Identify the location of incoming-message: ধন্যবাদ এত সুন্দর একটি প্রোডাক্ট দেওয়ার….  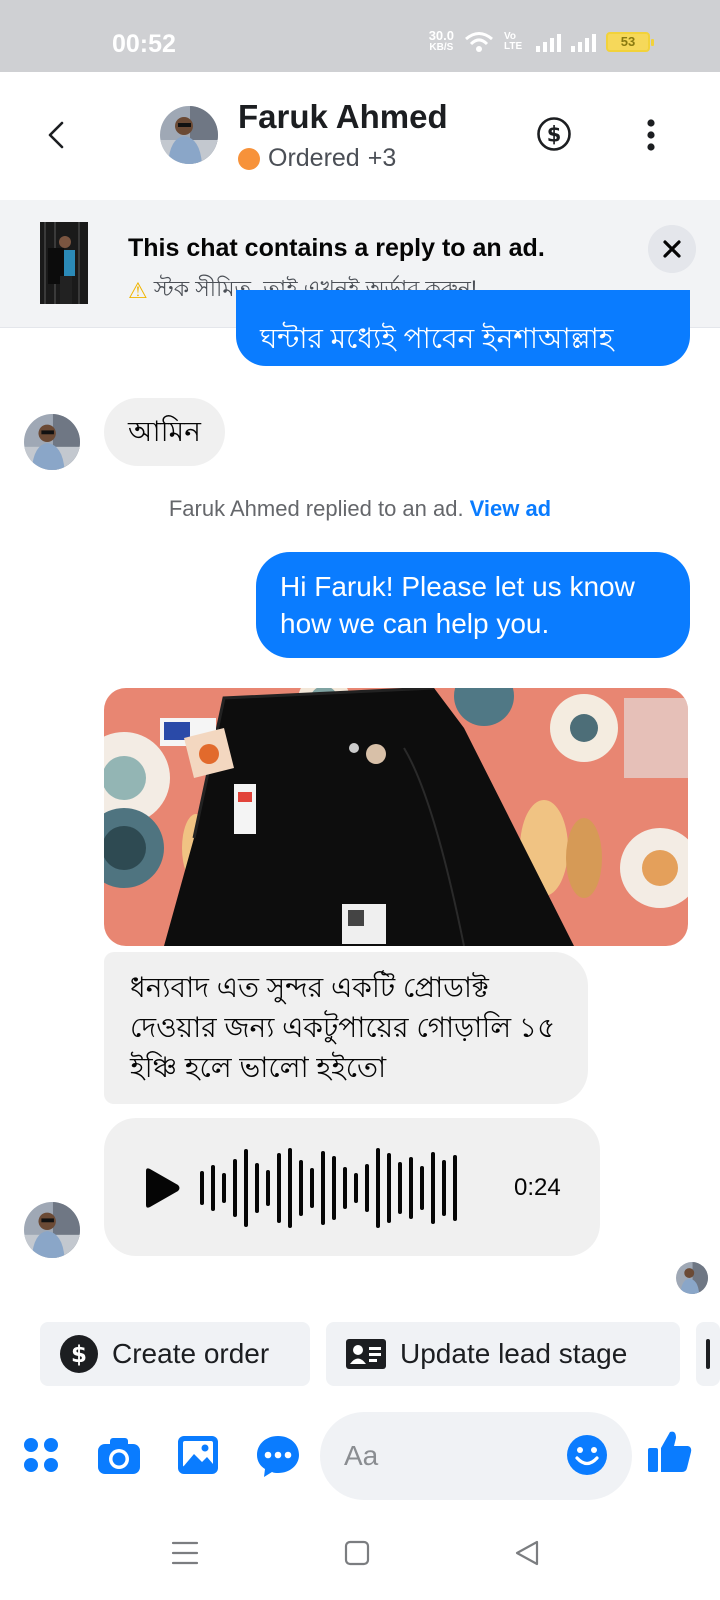
(346, 1028).